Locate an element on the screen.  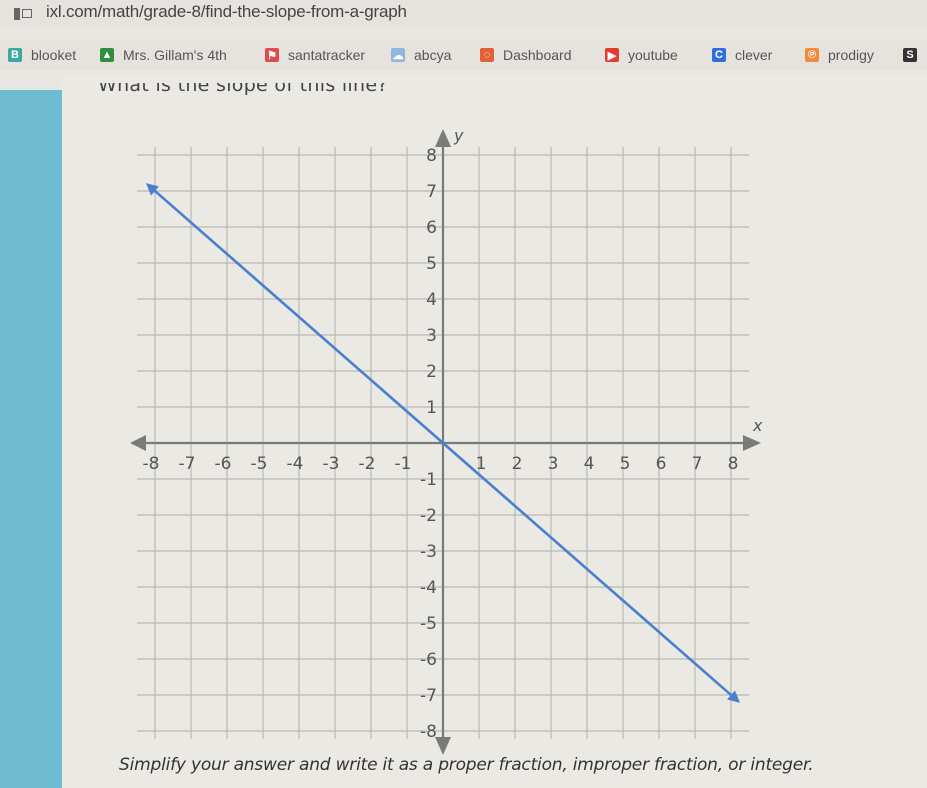
x-tick-label: -2 is located at coordinates (367, 464).